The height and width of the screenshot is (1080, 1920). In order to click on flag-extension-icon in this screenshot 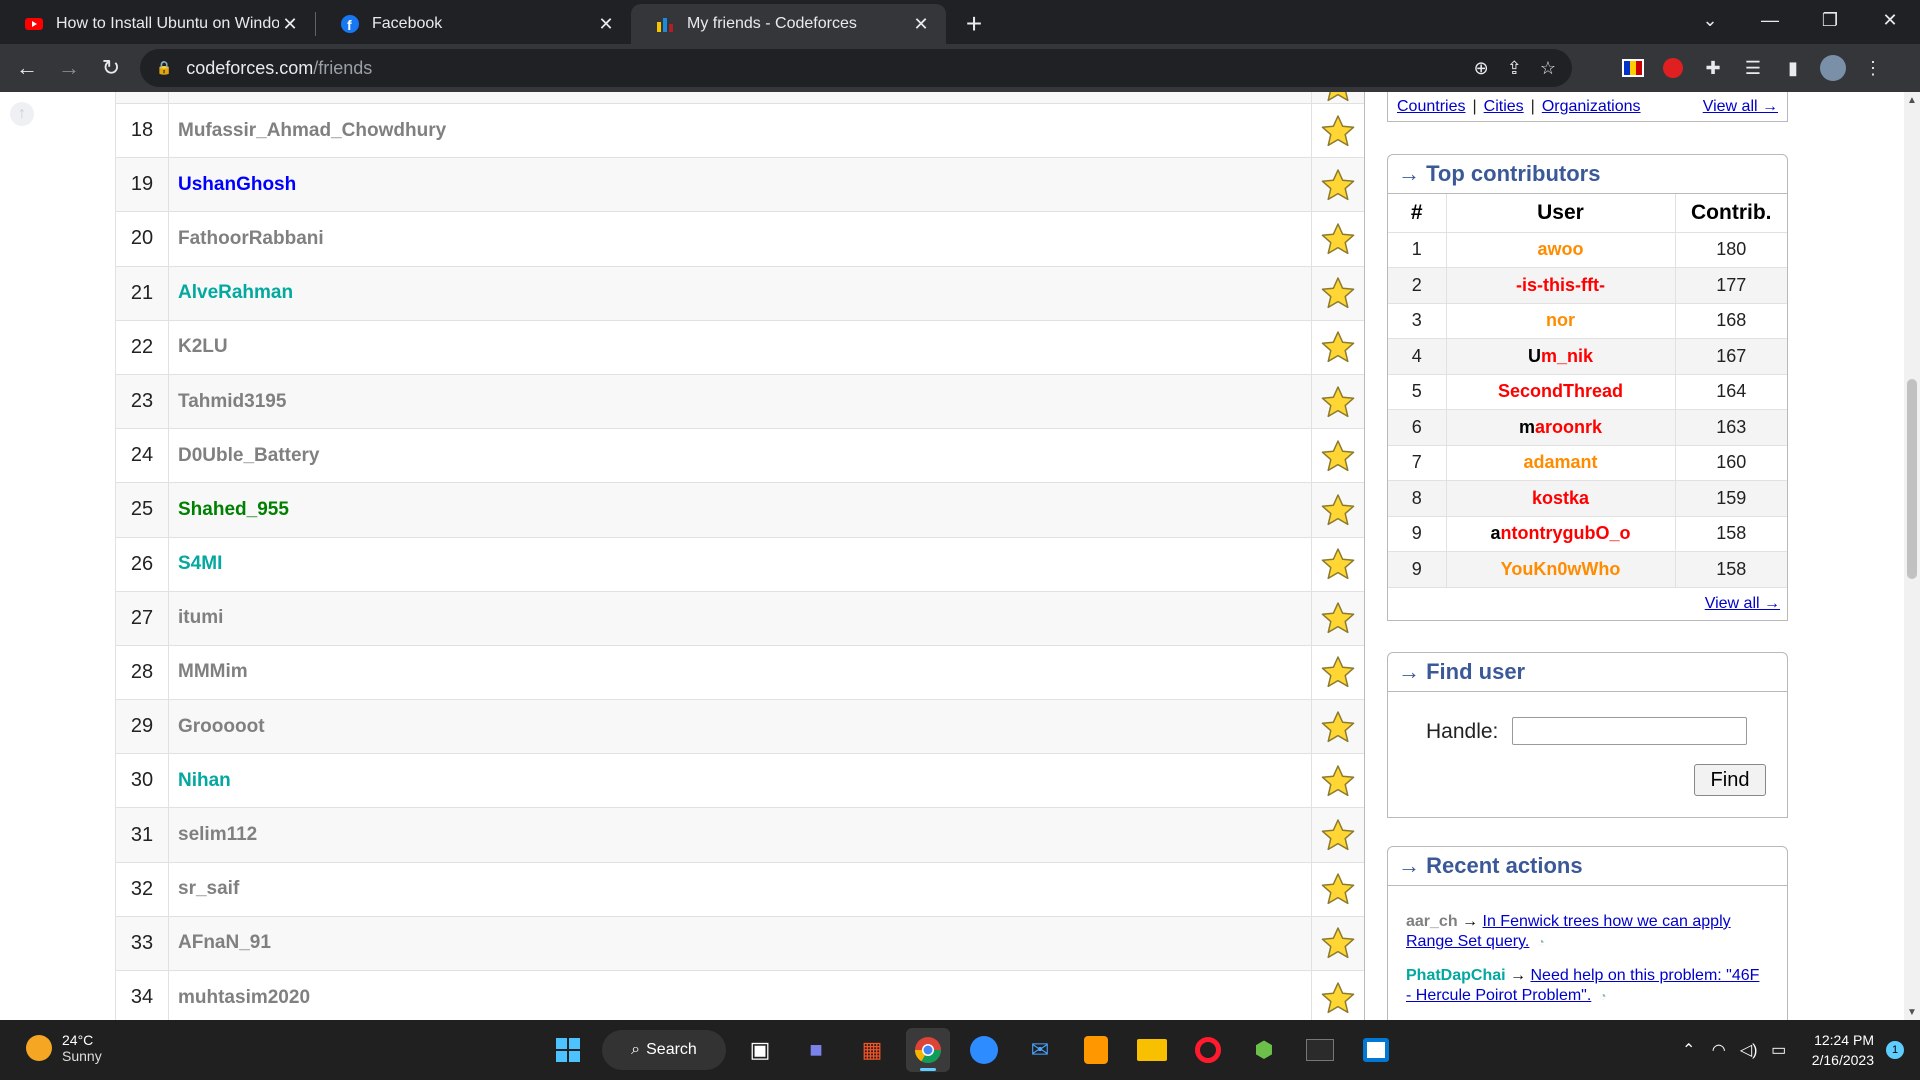, I will do `click(1633, 68)`.